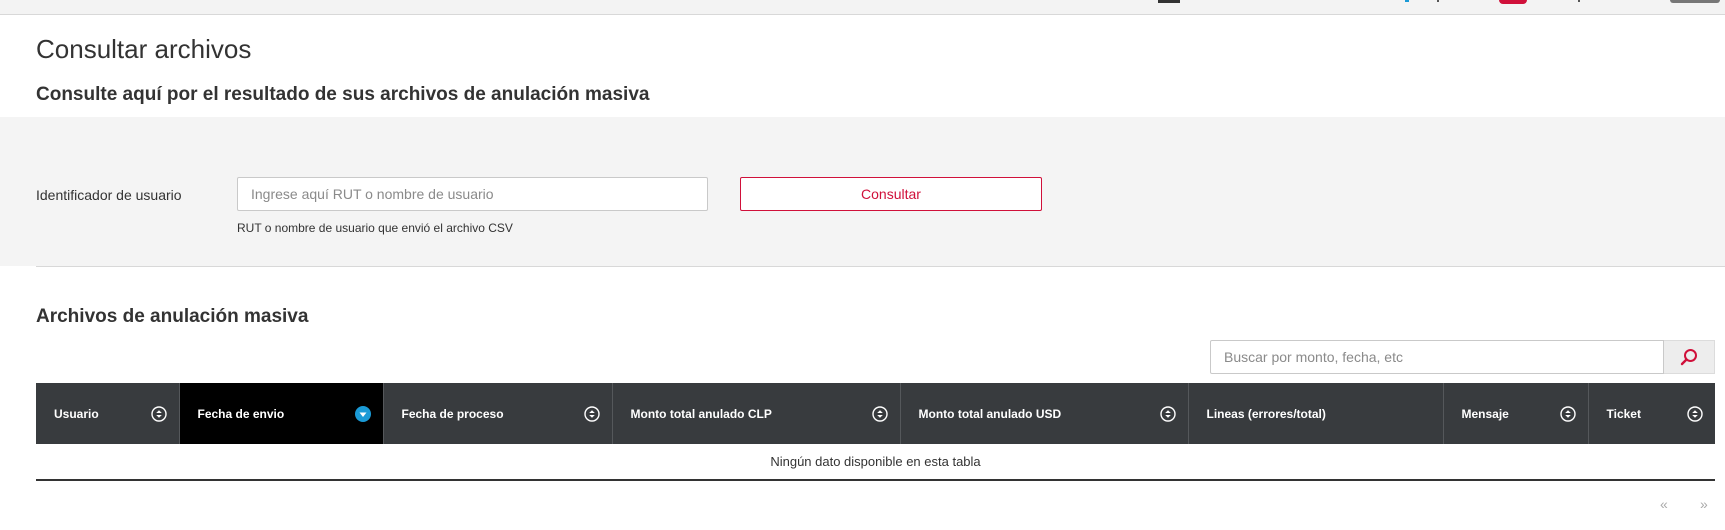  Describe the element at coordinates (1623, 413) in the screenshot. I see `column-label: Ticket` at that location.